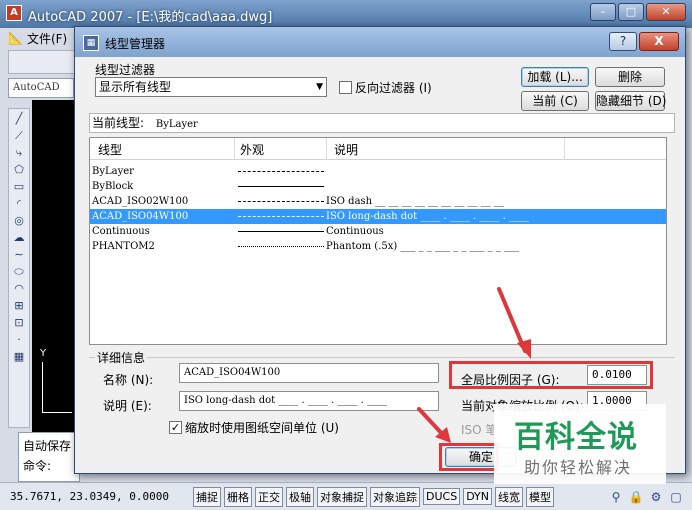 This screenshot has width=692, height=510. What do you see at coordinates (49, 466) in the screenshot?
I see `command-prompt: 命令:` at bounding box center [49, 466].